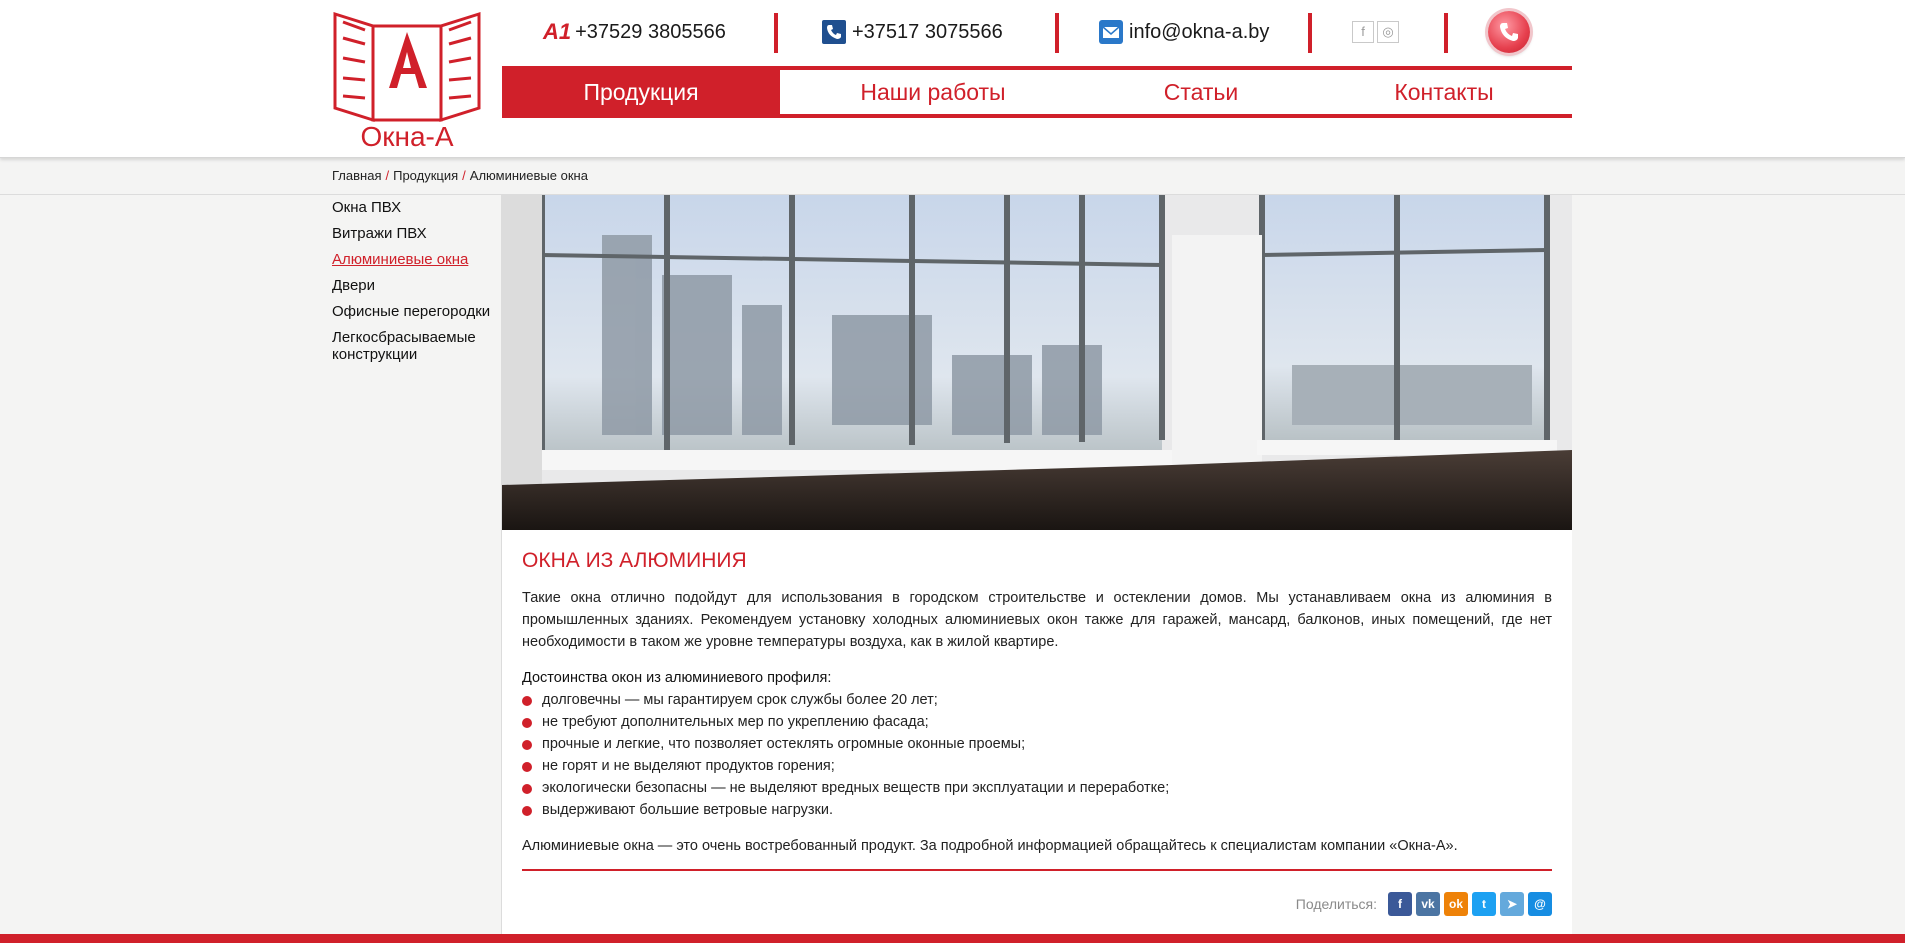 The width and height of the screenshot is (1905, 943). Describe the element at coordinates (641, 92) in the screenshot. I see `nav-item-products: Продукция` at that location.